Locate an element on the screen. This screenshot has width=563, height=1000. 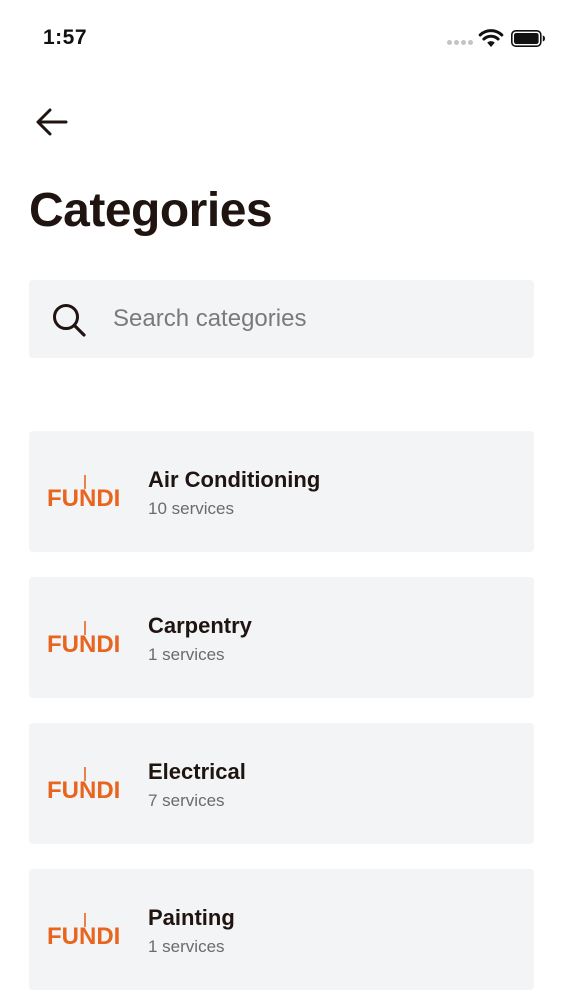
category-service-count: 7 services is located at coordinates (186, 800).